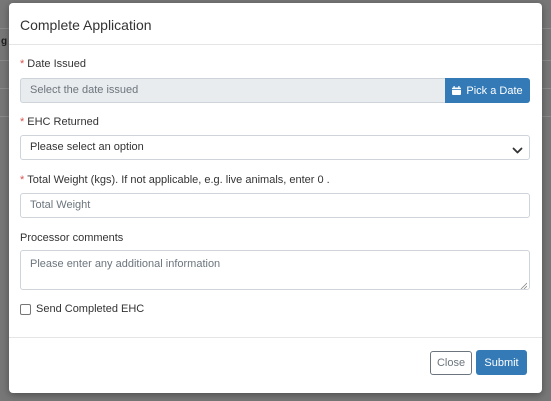 The width and height of the screenshot is (551, 401). I want to click on pick-a-date-button: Pick a Date, so click(487, 90).